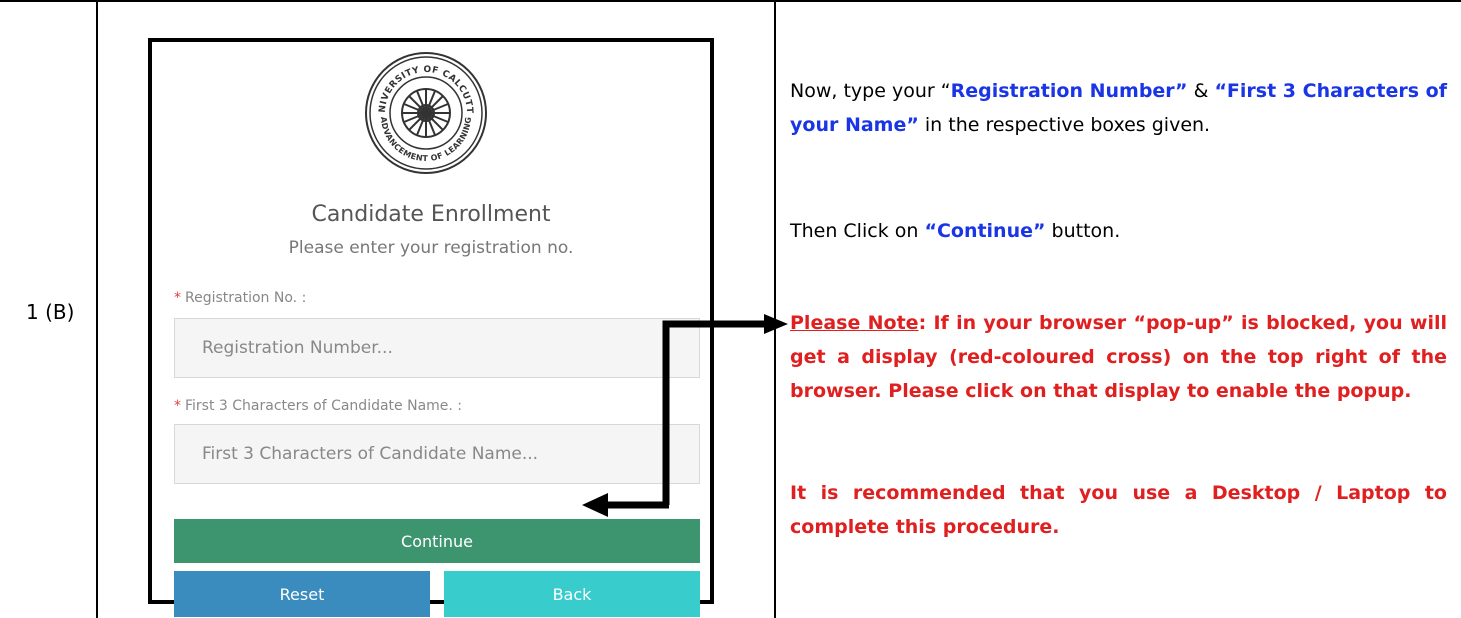 The image size is (1461, 618). Describe the element at coordinates (730, 1) in the screenshot. I see `table-top-border` at that location.